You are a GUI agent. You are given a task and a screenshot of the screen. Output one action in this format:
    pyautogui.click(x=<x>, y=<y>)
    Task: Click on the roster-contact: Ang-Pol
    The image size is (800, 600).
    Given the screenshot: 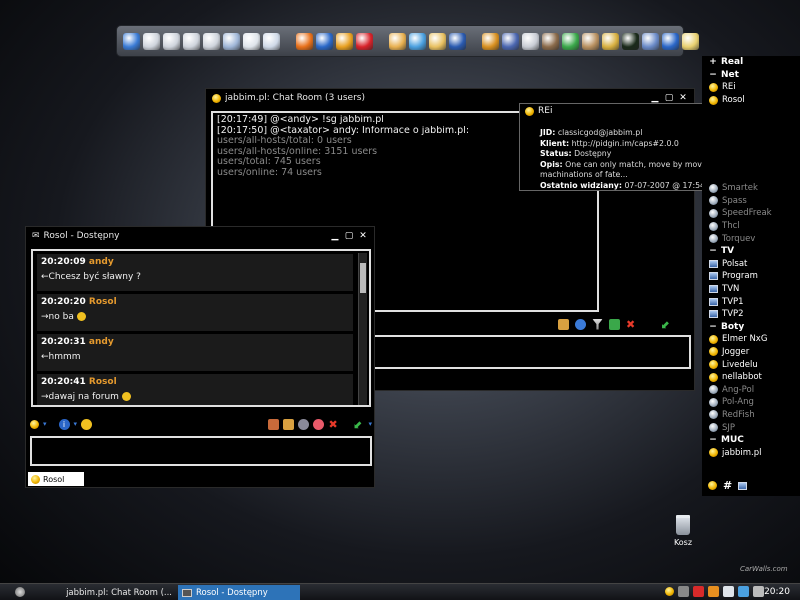 What is the action you would take?
    pyautogui.click(x=751, y=389)
    